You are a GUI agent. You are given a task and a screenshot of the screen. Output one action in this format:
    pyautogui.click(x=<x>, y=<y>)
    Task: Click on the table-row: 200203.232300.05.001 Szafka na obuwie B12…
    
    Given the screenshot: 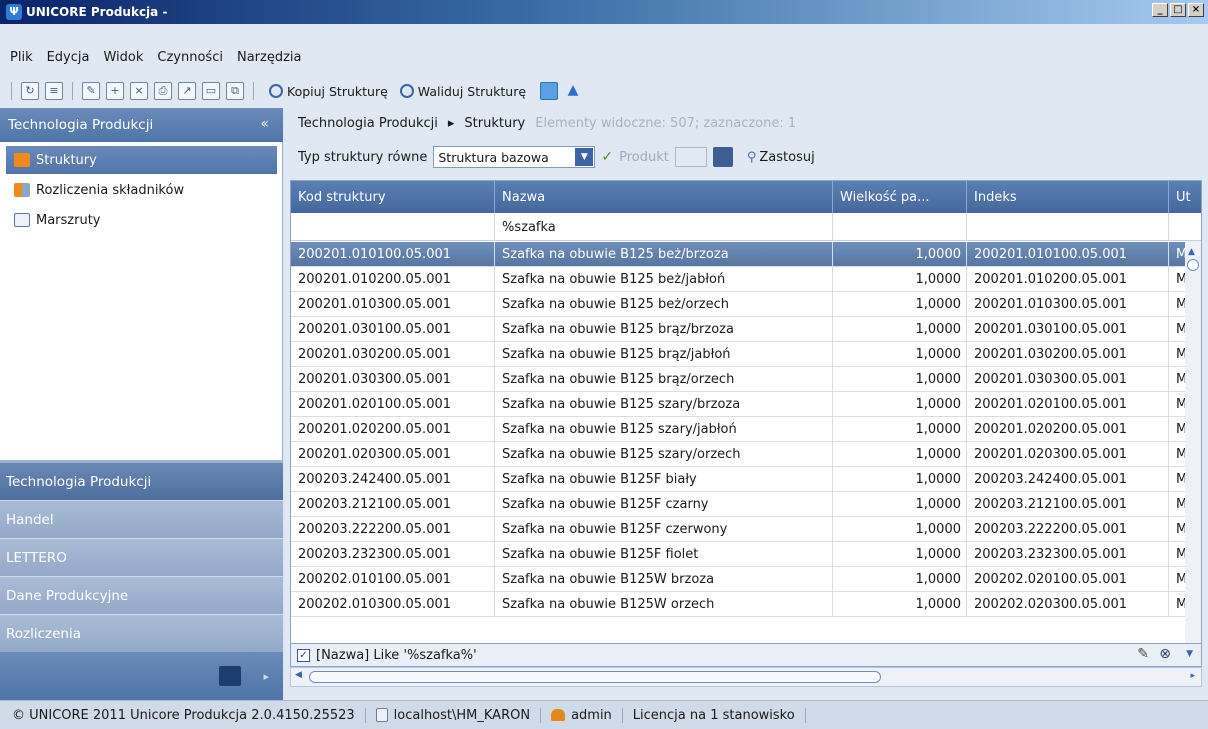 What is the action you would take?
    pyautogui.click(x=746, y=554)
    